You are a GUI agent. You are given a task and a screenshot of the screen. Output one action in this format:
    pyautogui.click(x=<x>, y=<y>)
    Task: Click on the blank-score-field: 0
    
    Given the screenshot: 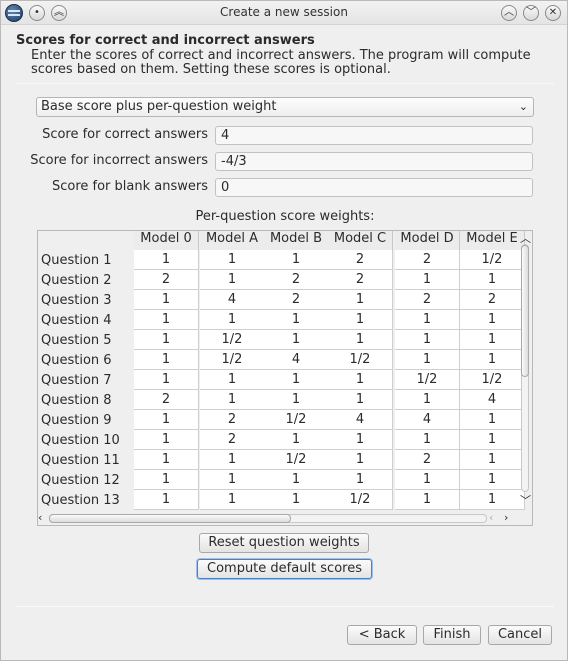 What is the action you would take?
    pyautogui.click(x=374, y=187)
    